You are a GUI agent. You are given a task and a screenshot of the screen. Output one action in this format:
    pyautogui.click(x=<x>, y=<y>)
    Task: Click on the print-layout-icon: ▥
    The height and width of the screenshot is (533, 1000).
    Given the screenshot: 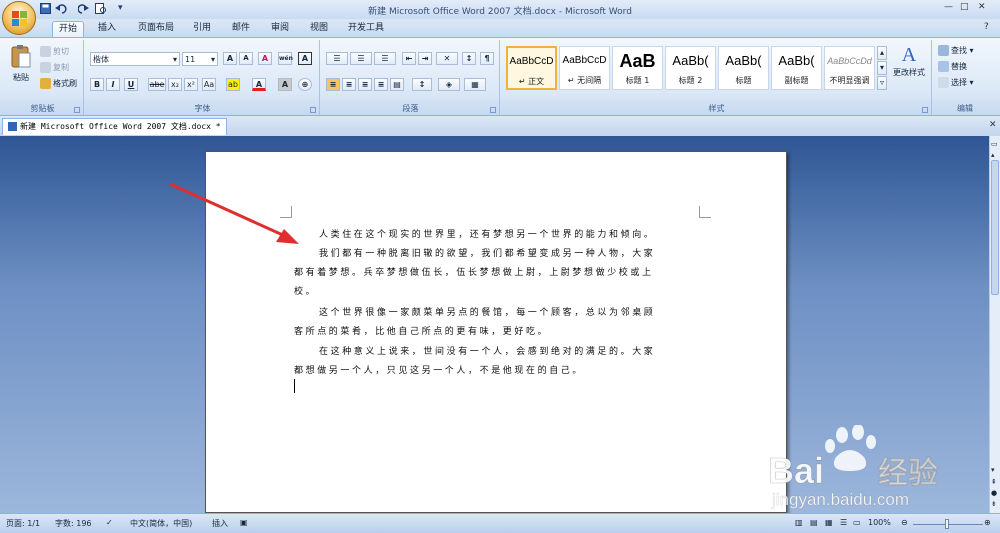 What is the action you would take?
    pyautogui.click(x=799, y=522)
    